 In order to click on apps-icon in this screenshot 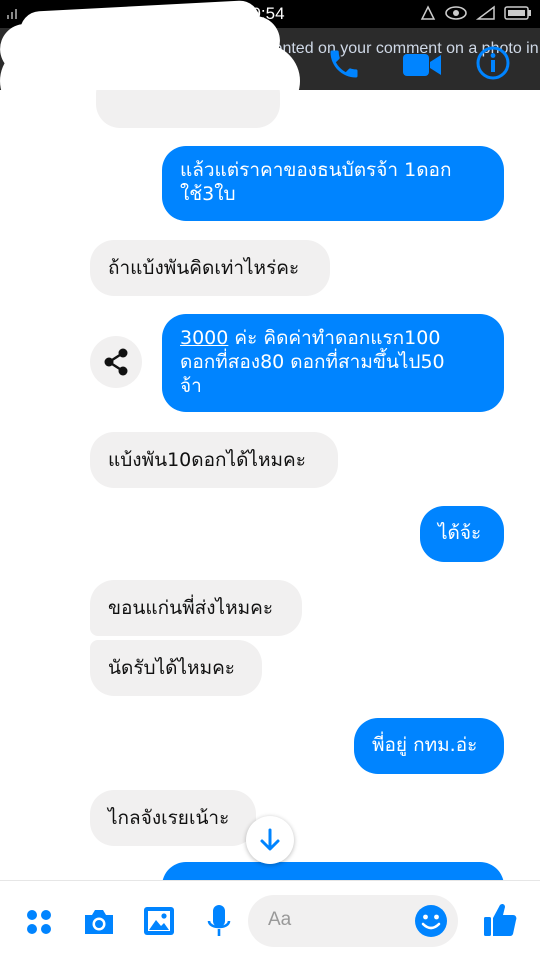, I will do `click(39, 922)`.